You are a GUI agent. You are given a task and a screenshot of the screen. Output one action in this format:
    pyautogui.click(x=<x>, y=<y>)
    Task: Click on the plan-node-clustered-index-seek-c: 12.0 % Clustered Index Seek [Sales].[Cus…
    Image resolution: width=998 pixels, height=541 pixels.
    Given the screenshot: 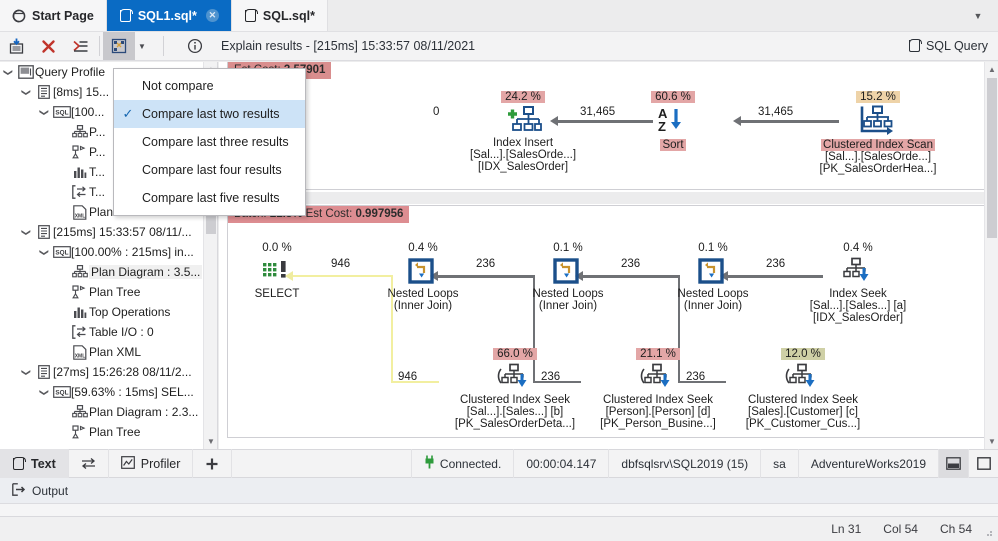 What is the action you would take?
    pyautogui.click(x=803, y=388)
    